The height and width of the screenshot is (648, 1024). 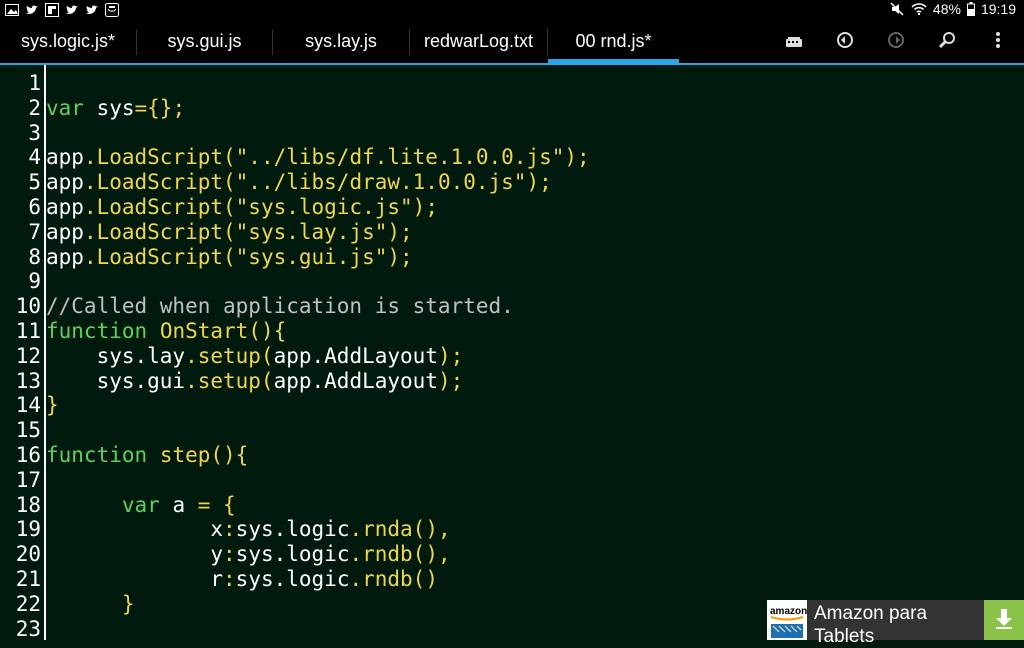 What do you see at coordinates (204, 455) in the screenshot?
I see `code-token: step(){` at bounding box center [204, 455].